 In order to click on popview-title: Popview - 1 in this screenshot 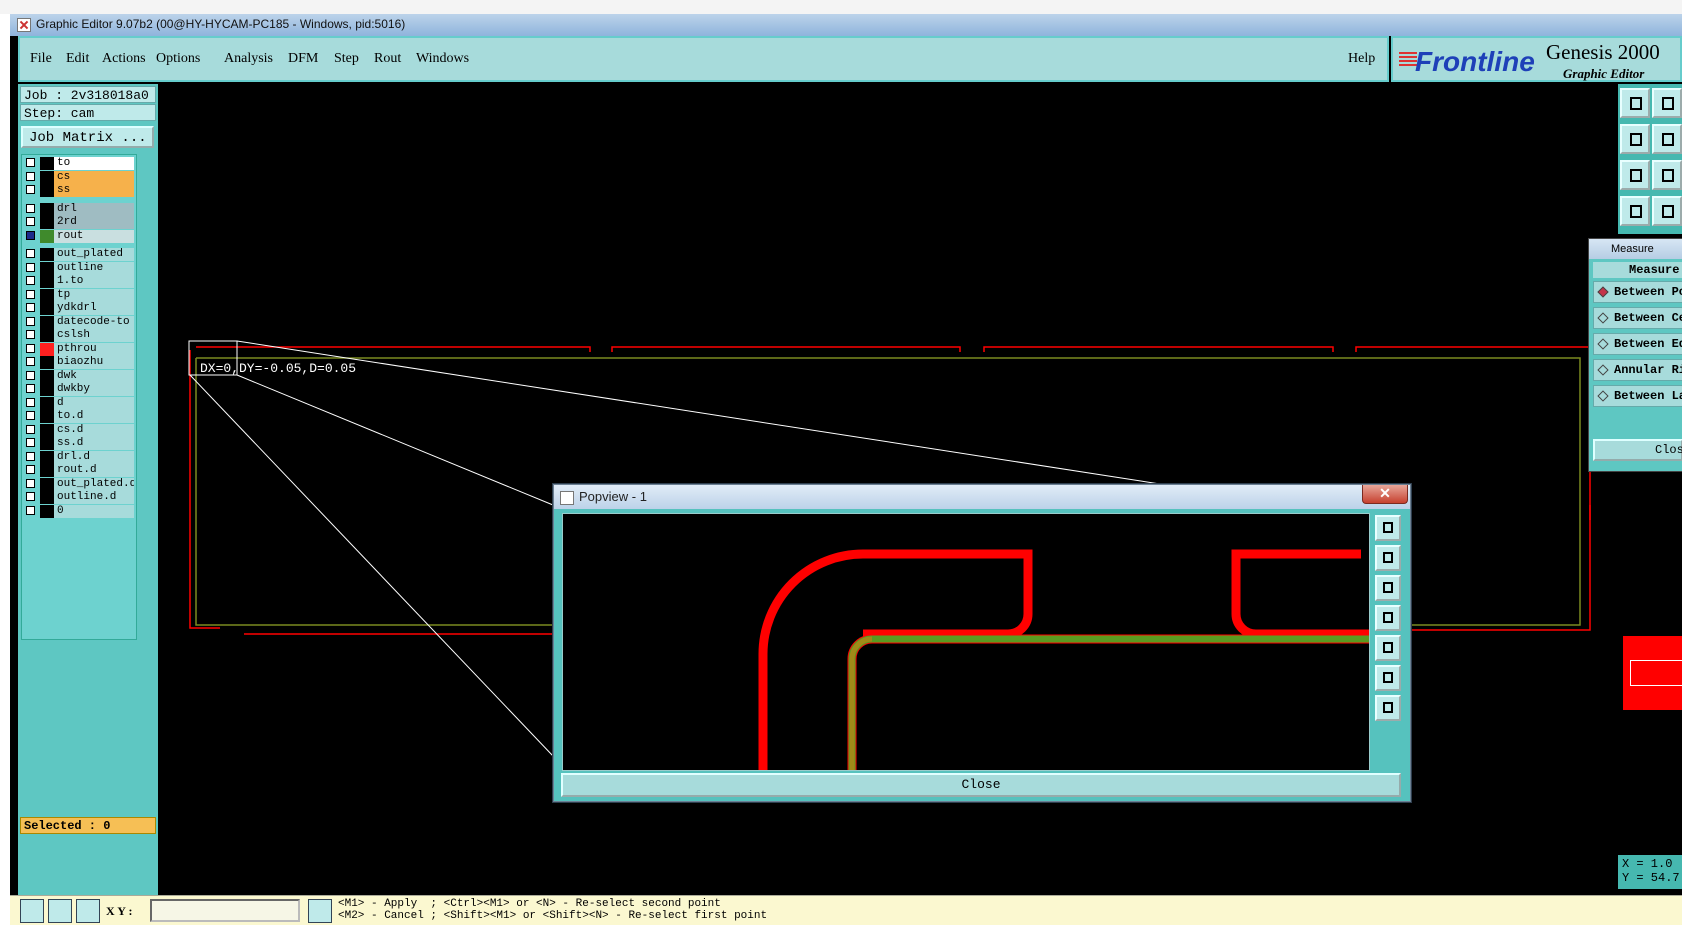, I will do `click(613, 496)`.